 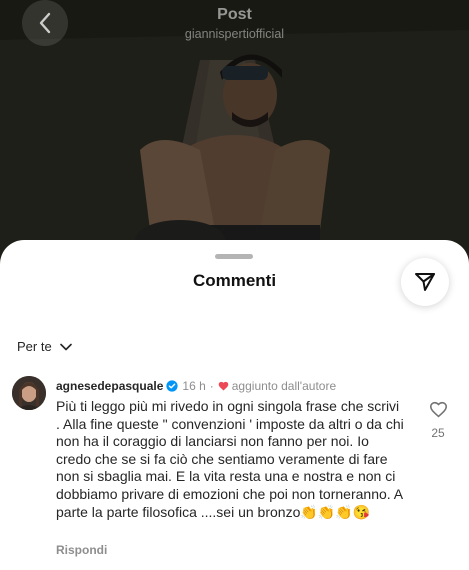 I want to click on chevron-down-icon, so click(x=65, y=347).